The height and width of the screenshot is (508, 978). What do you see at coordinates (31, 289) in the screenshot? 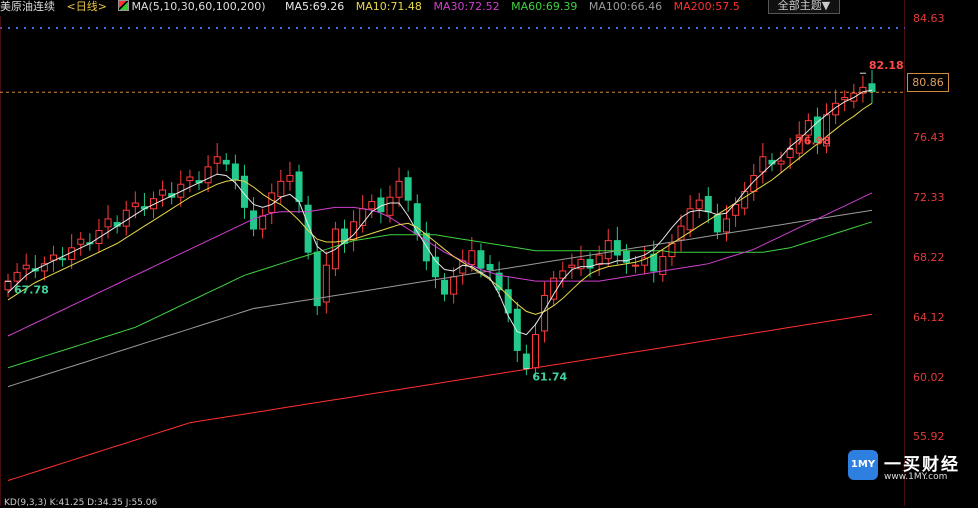
I see `extreme-label: 67.78` at bounding box center [31, 289].